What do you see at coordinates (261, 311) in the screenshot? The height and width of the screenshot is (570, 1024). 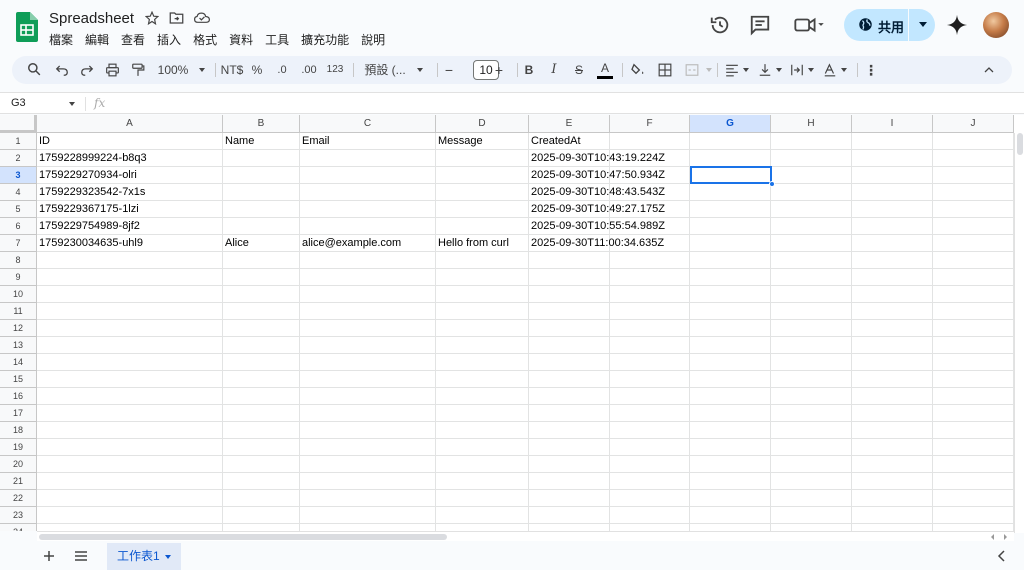 I see `cell-b11` at bounding box center [261, 311].